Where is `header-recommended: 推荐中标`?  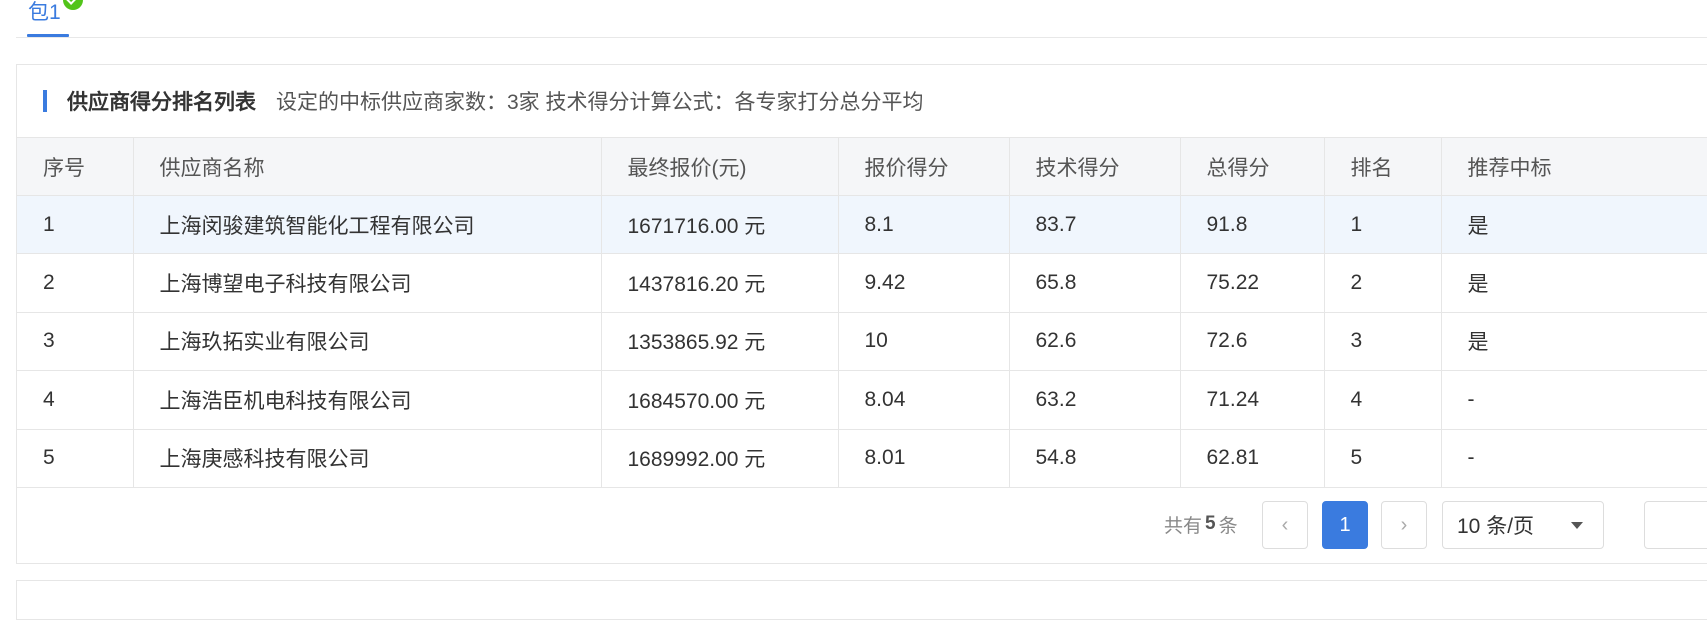 header-recommended: 推荐中标 is located at coordinates (1574, 166).